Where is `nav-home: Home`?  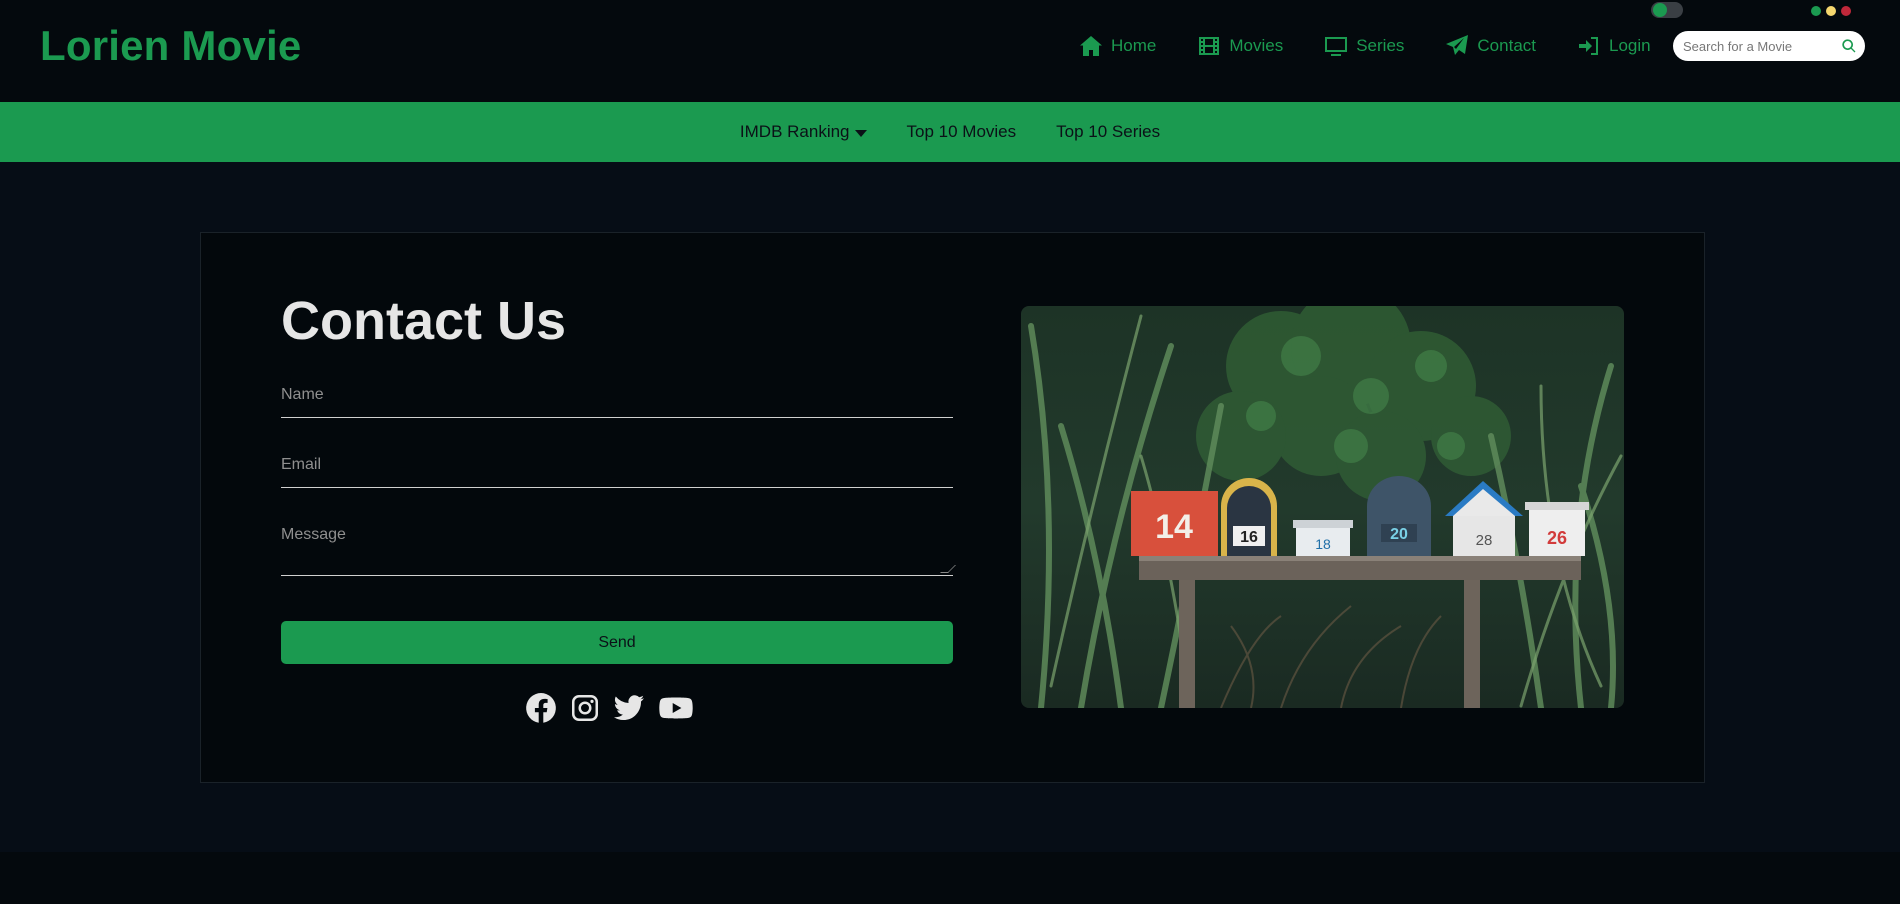
nav-home: Home is located at coordinates (1117, 46).